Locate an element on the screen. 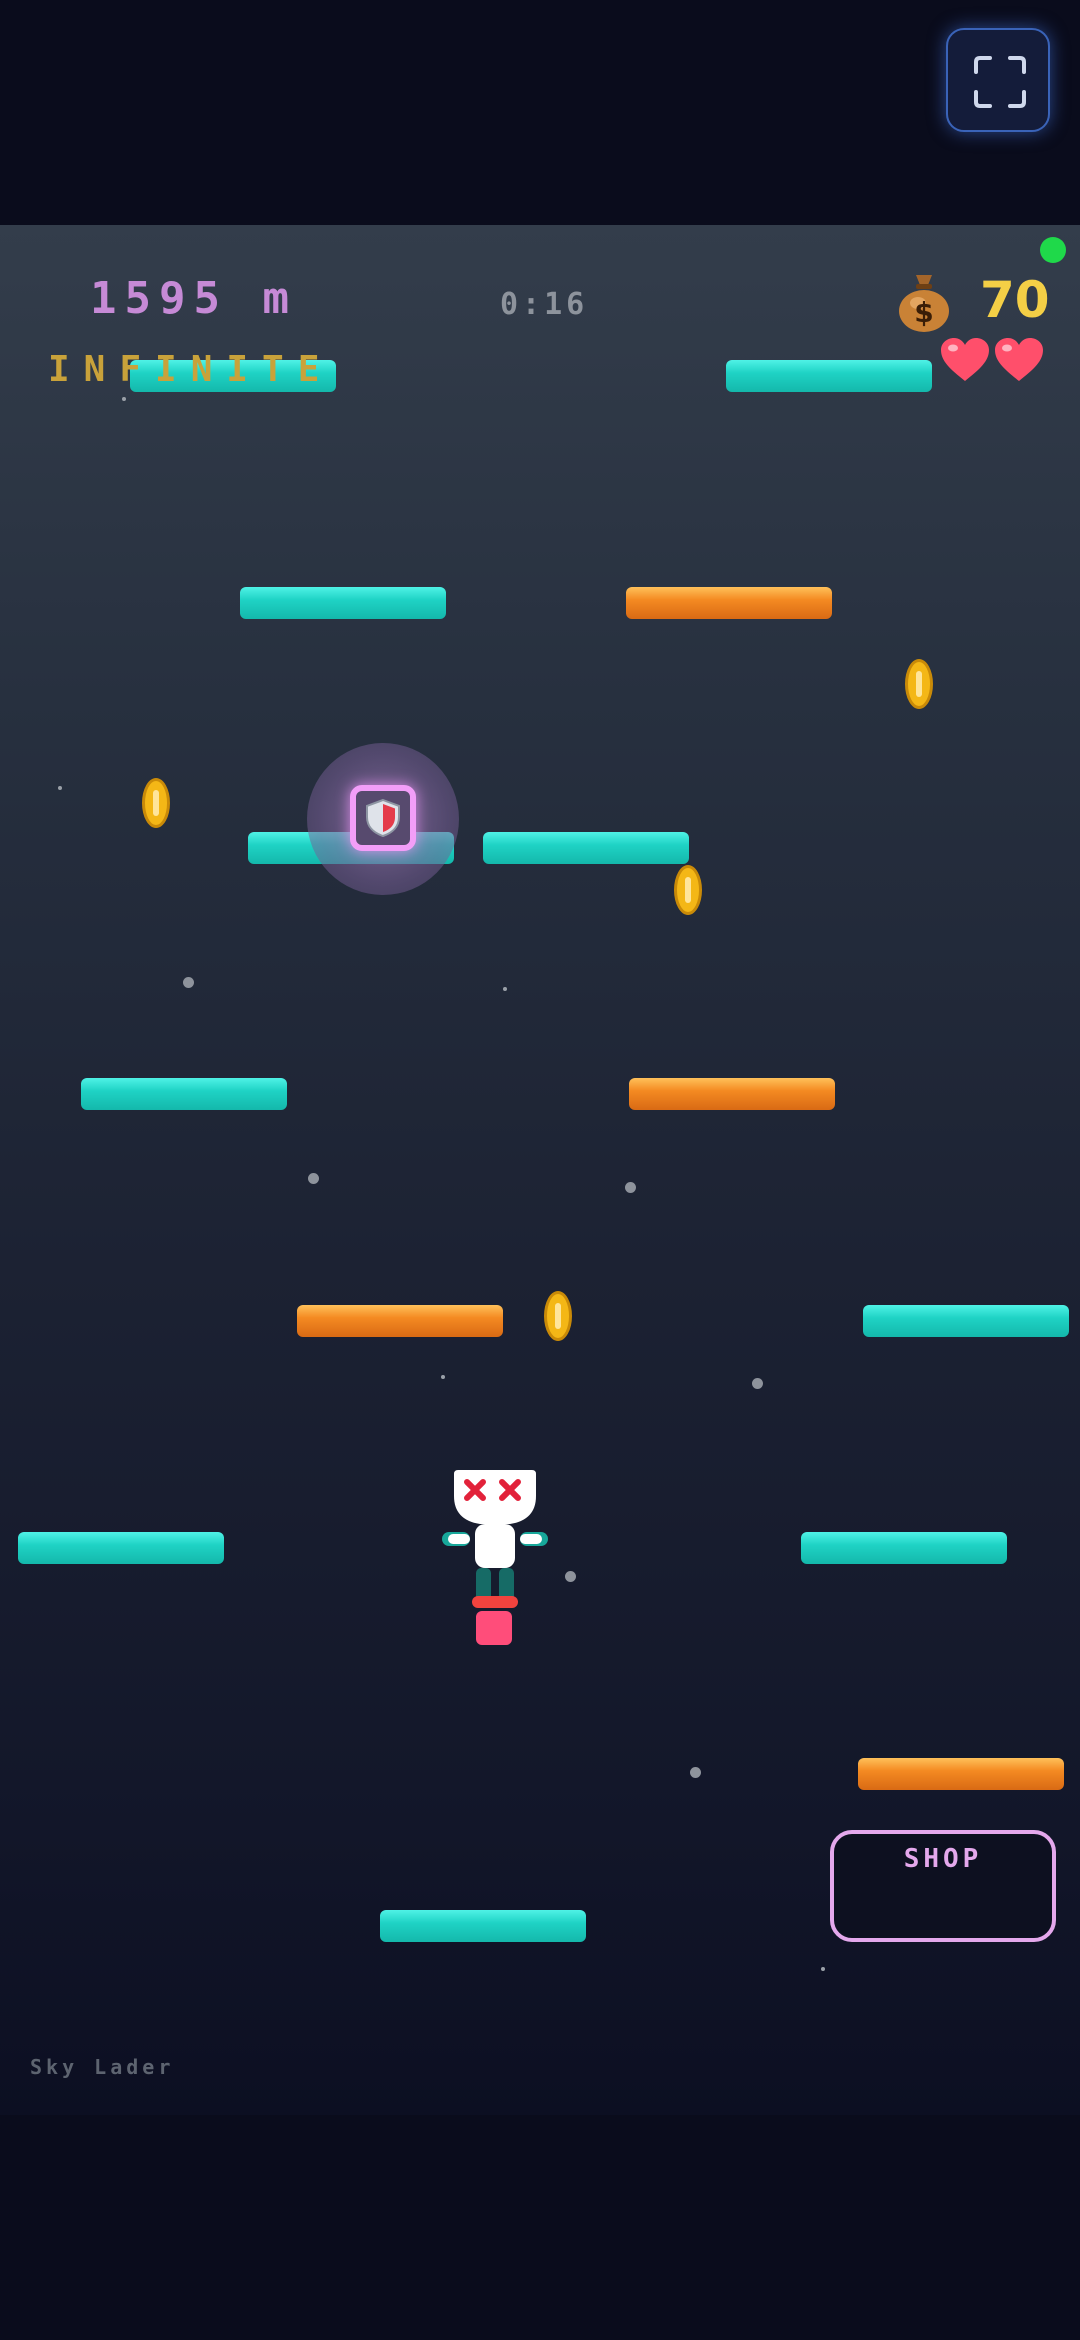 The image size is (1080, 2340). shop-label: SHOP is located at coordinates (943, 1859).